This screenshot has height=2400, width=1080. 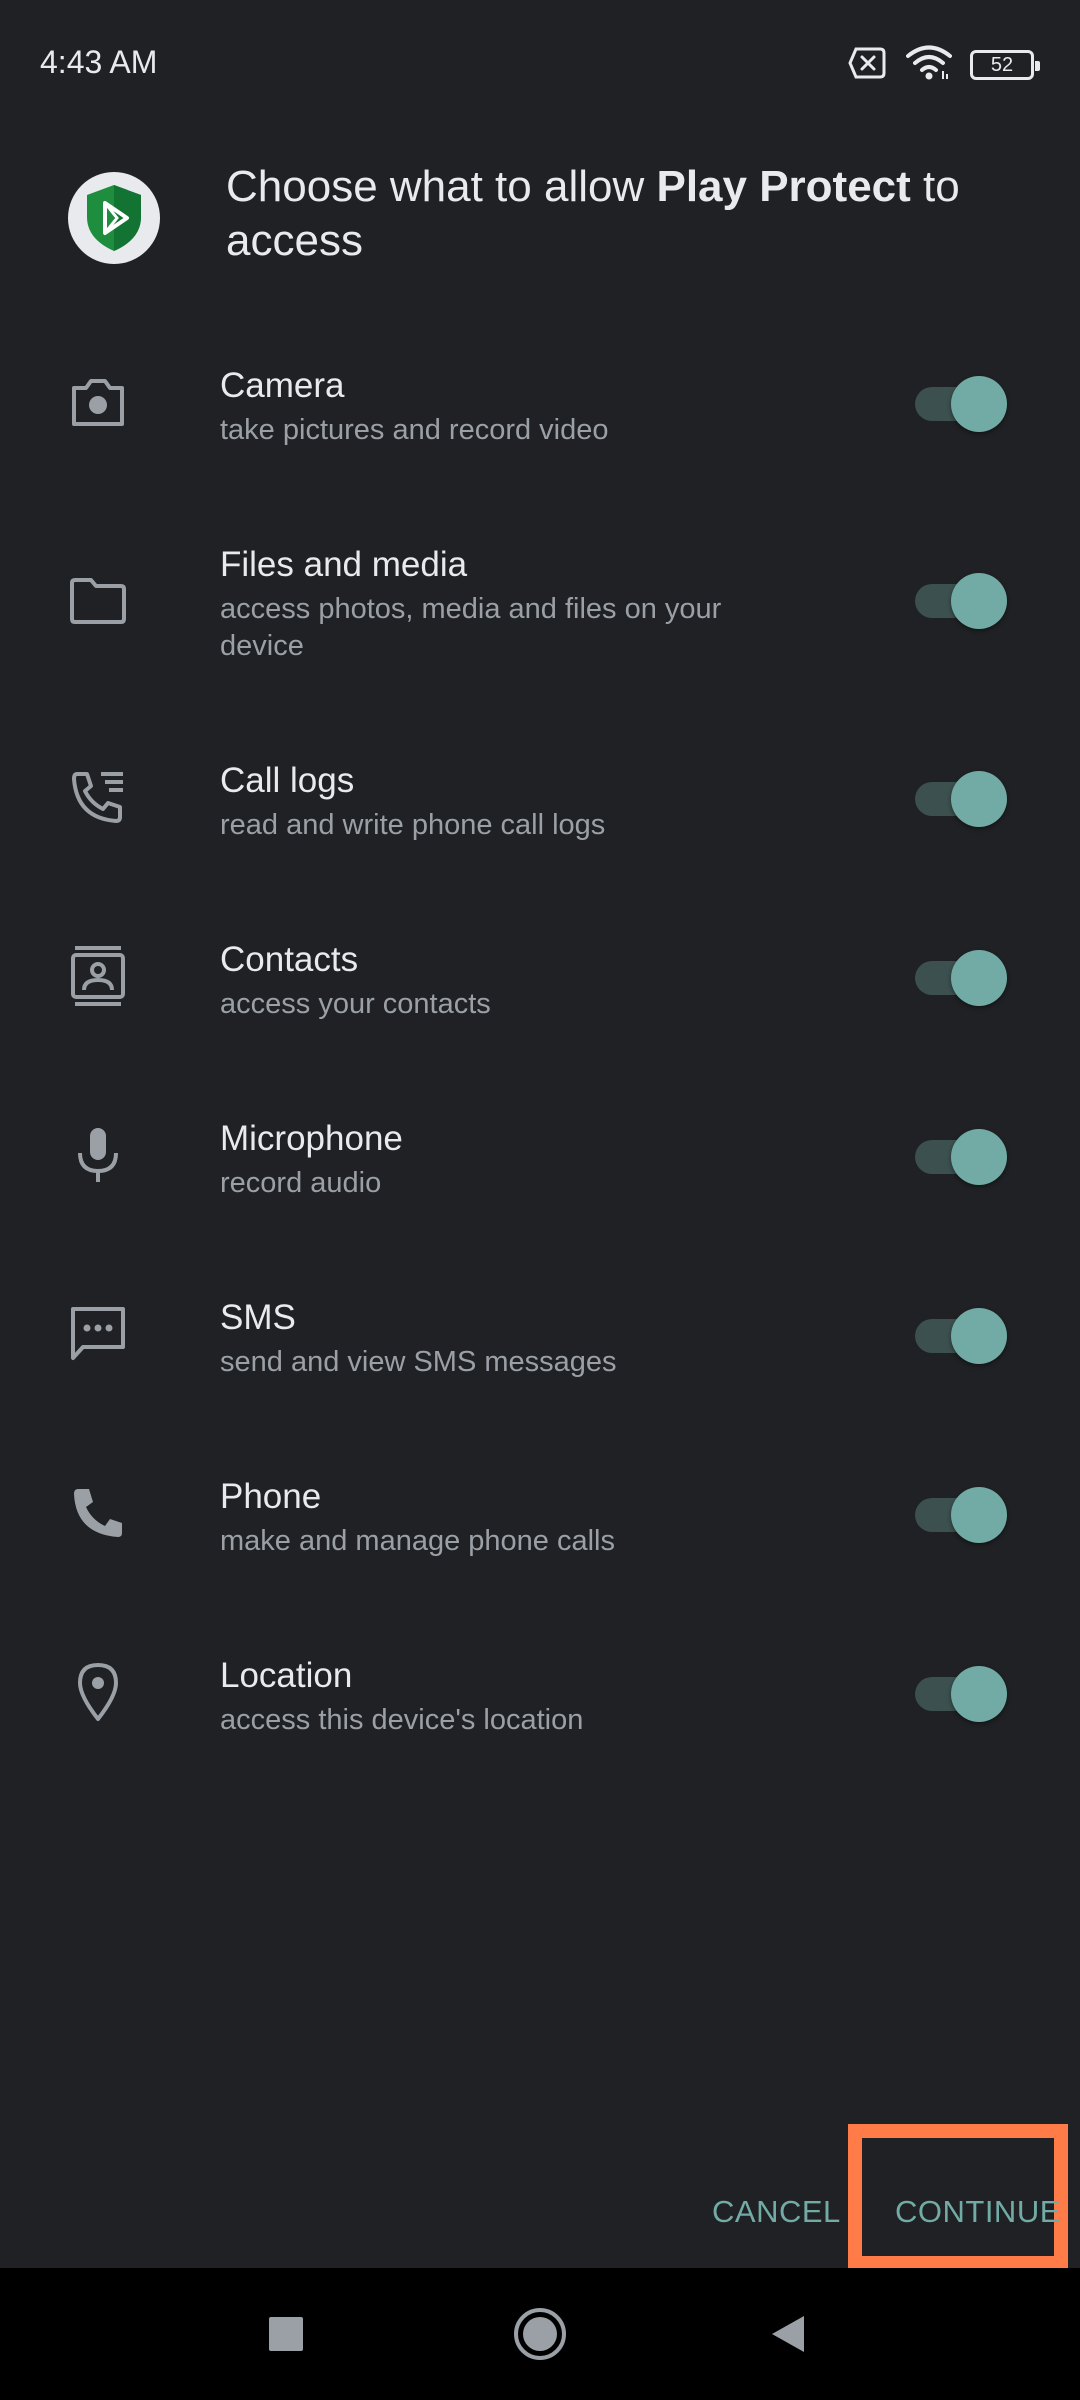 What do you see at coordinates (286, 2334) in the screenshot?
I see `recents-icon` at bounding box center [286, 2334].